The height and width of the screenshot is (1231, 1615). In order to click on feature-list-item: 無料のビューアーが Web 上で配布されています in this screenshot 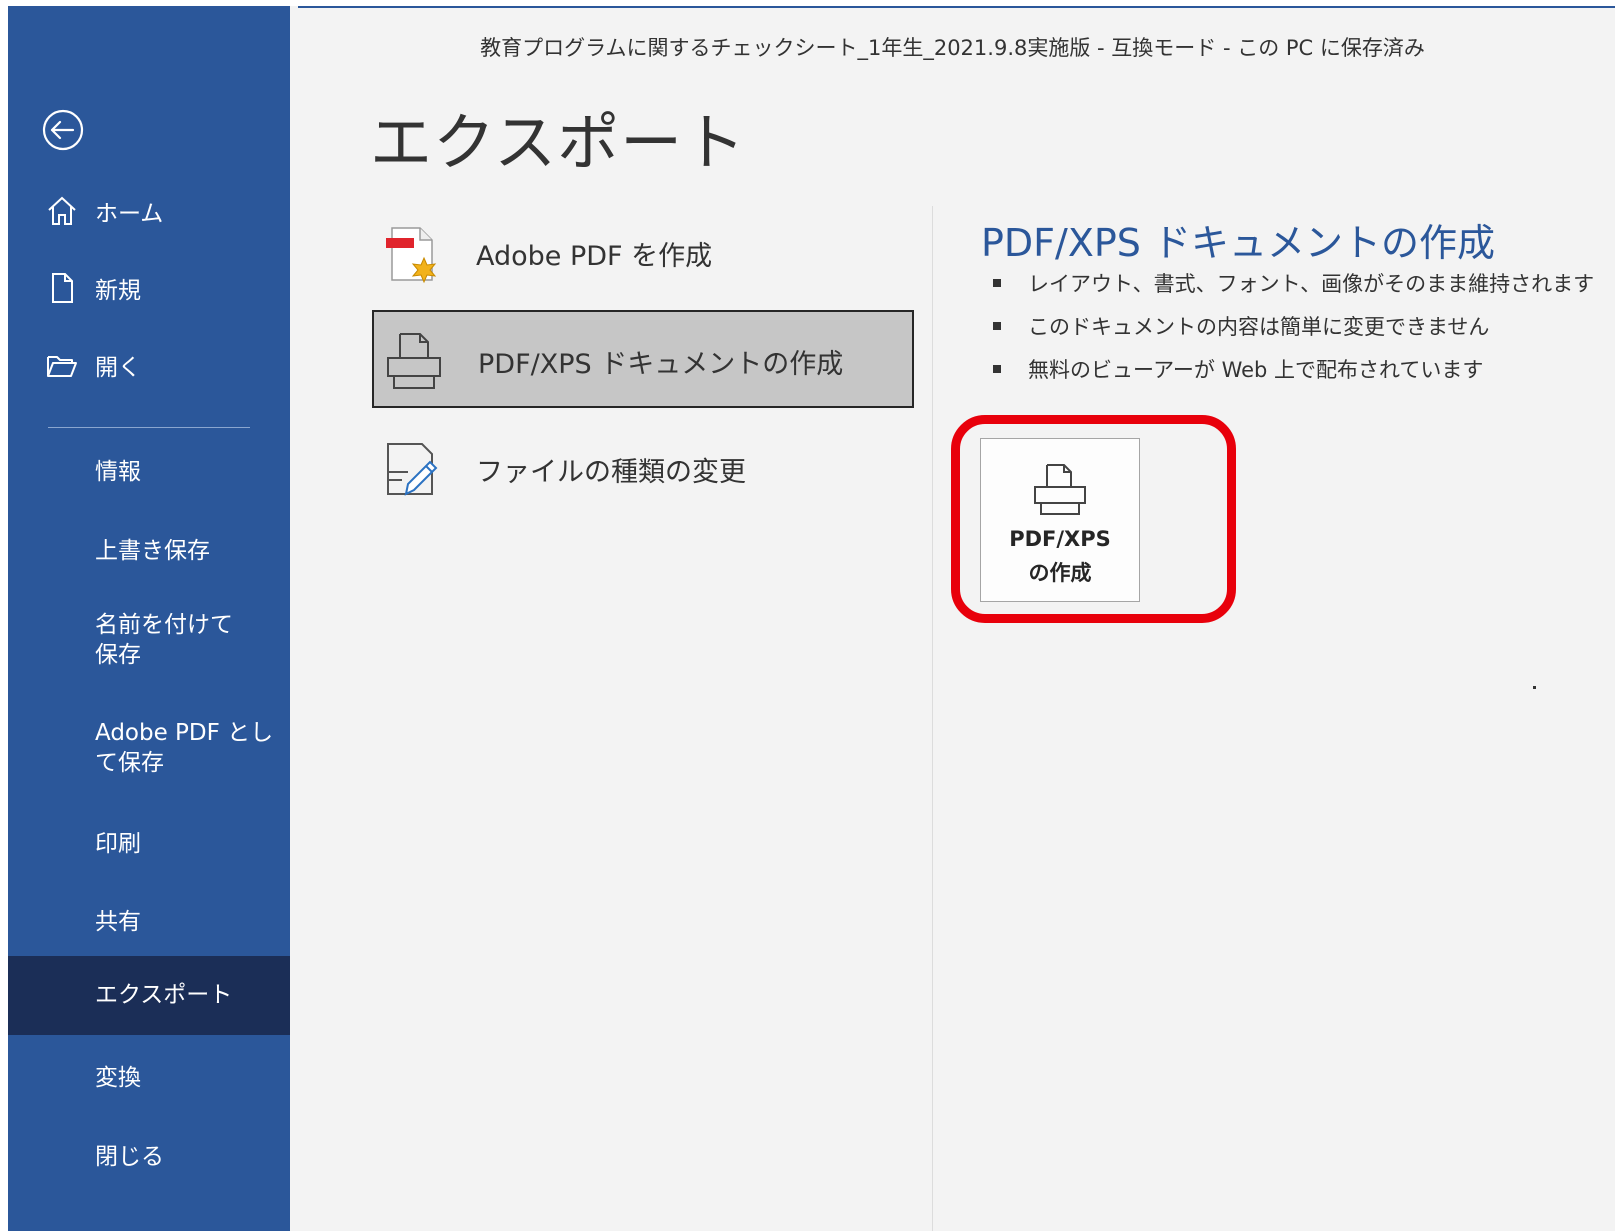, I will do `click(1293, 376)`.